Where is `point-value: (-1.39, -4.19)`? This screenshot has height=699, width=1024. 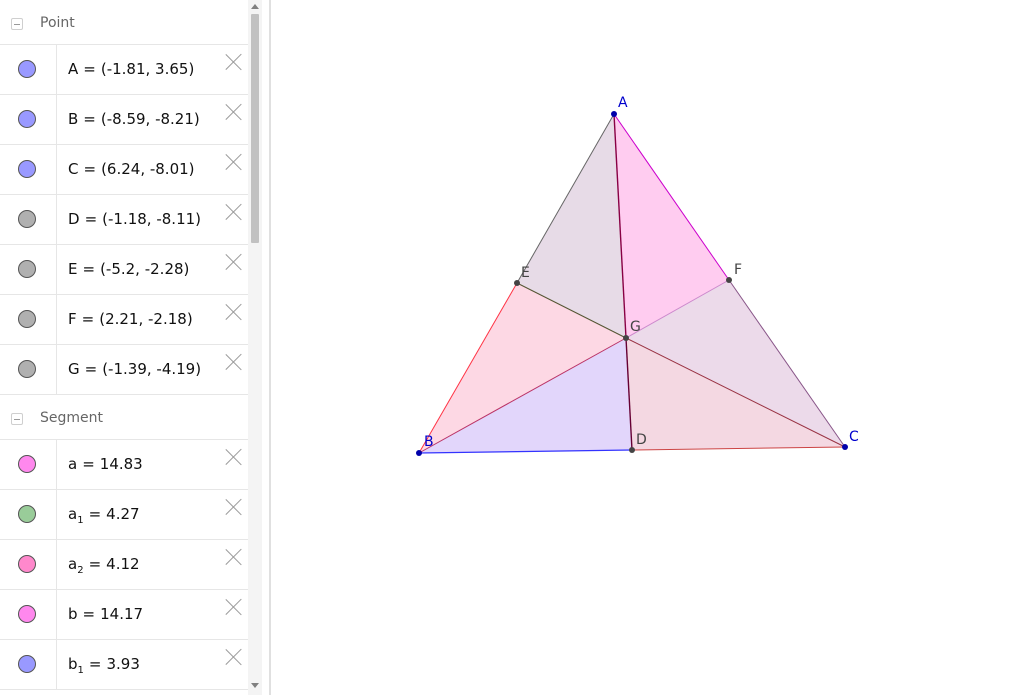 point-value: (-1.39, -4.19) is located at coordinates (152, 369).